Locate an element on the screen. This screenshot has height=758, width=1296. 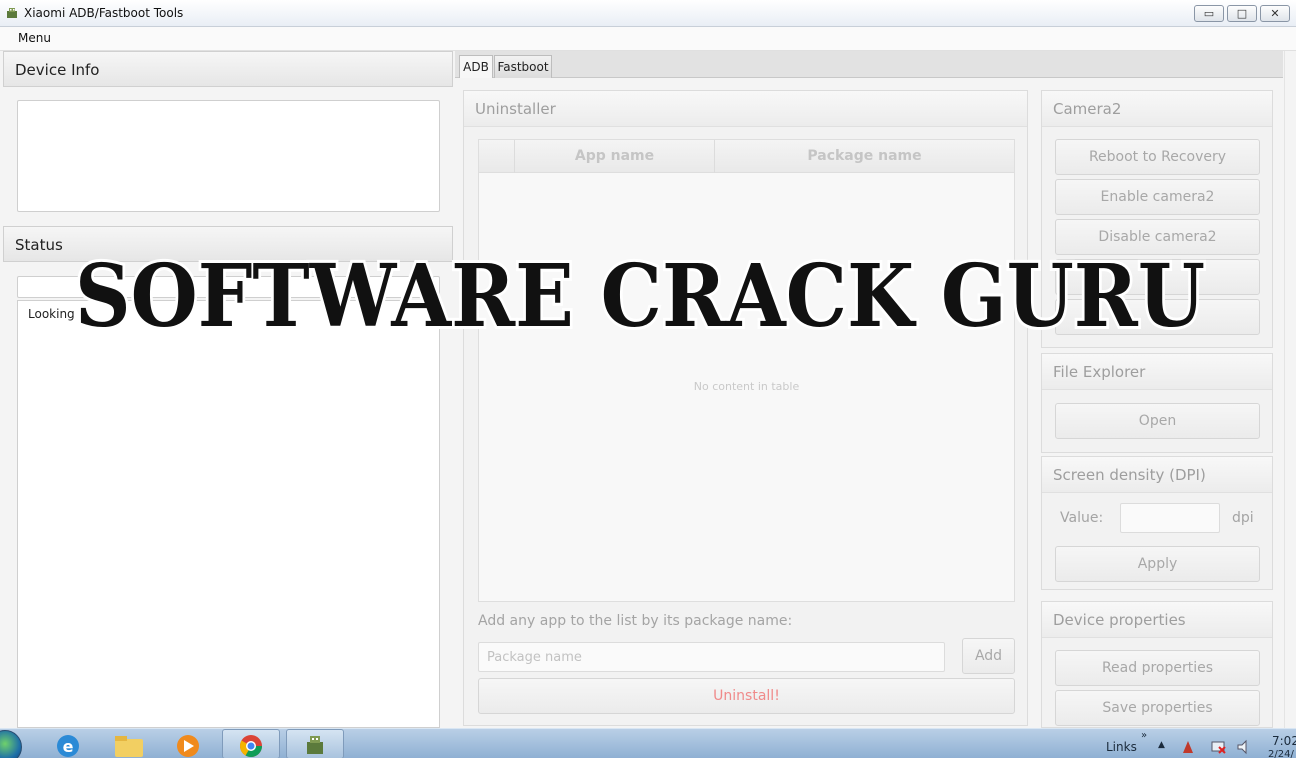
taskbar: e Links » ▲ 7:02 2/24/ is located at coordinates (648, 743).